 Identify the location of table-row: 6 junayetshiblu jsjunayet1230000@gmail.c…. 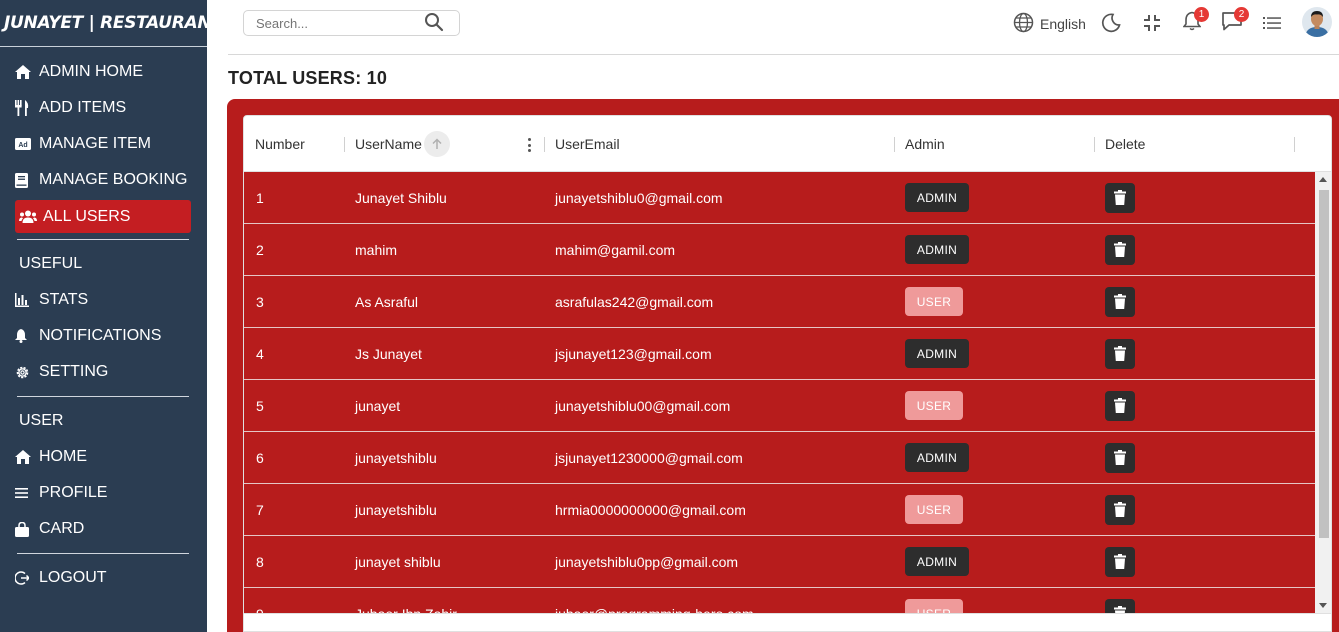
(779, 458).